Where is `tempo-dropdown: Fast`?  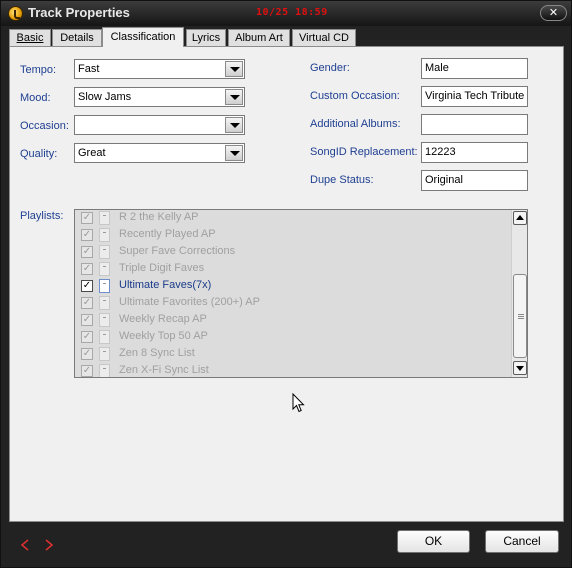 tempo-dropdown: Fast is located at coordinates (159, 69).